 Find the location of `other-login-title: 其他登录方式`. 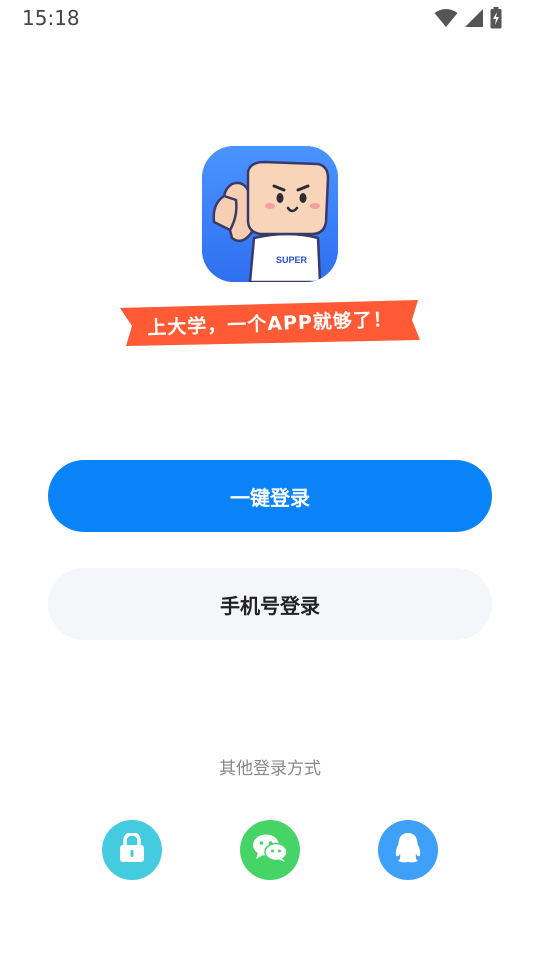

other-login-title: 其他登录方式 is located at coordinates (270, 769).